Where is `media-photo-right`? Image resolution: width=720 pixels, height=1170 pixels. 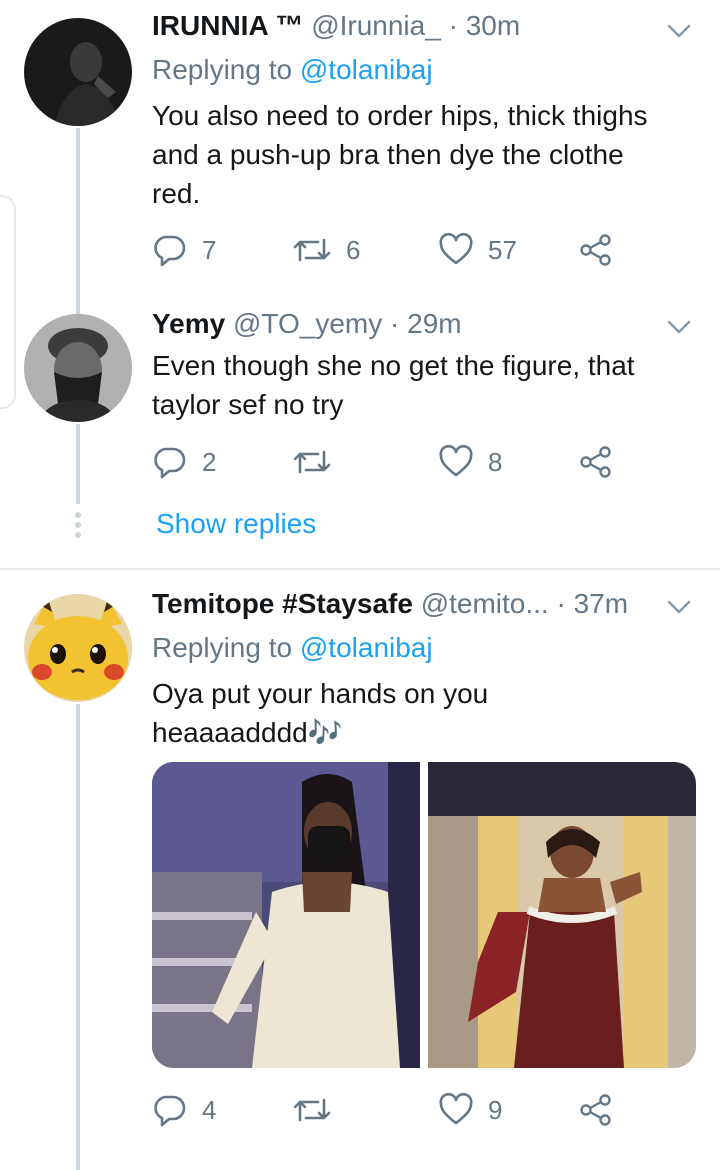 media-photo-right is located at coordinates (562, 915).